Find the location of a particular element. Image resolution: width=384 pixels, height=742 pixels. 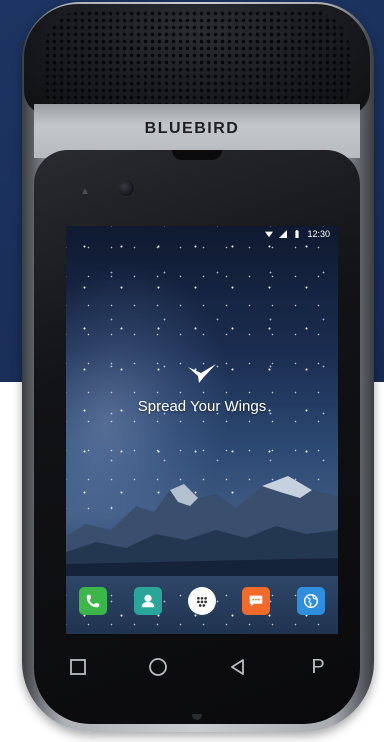

face-notch is located at coordinates (197, 155).